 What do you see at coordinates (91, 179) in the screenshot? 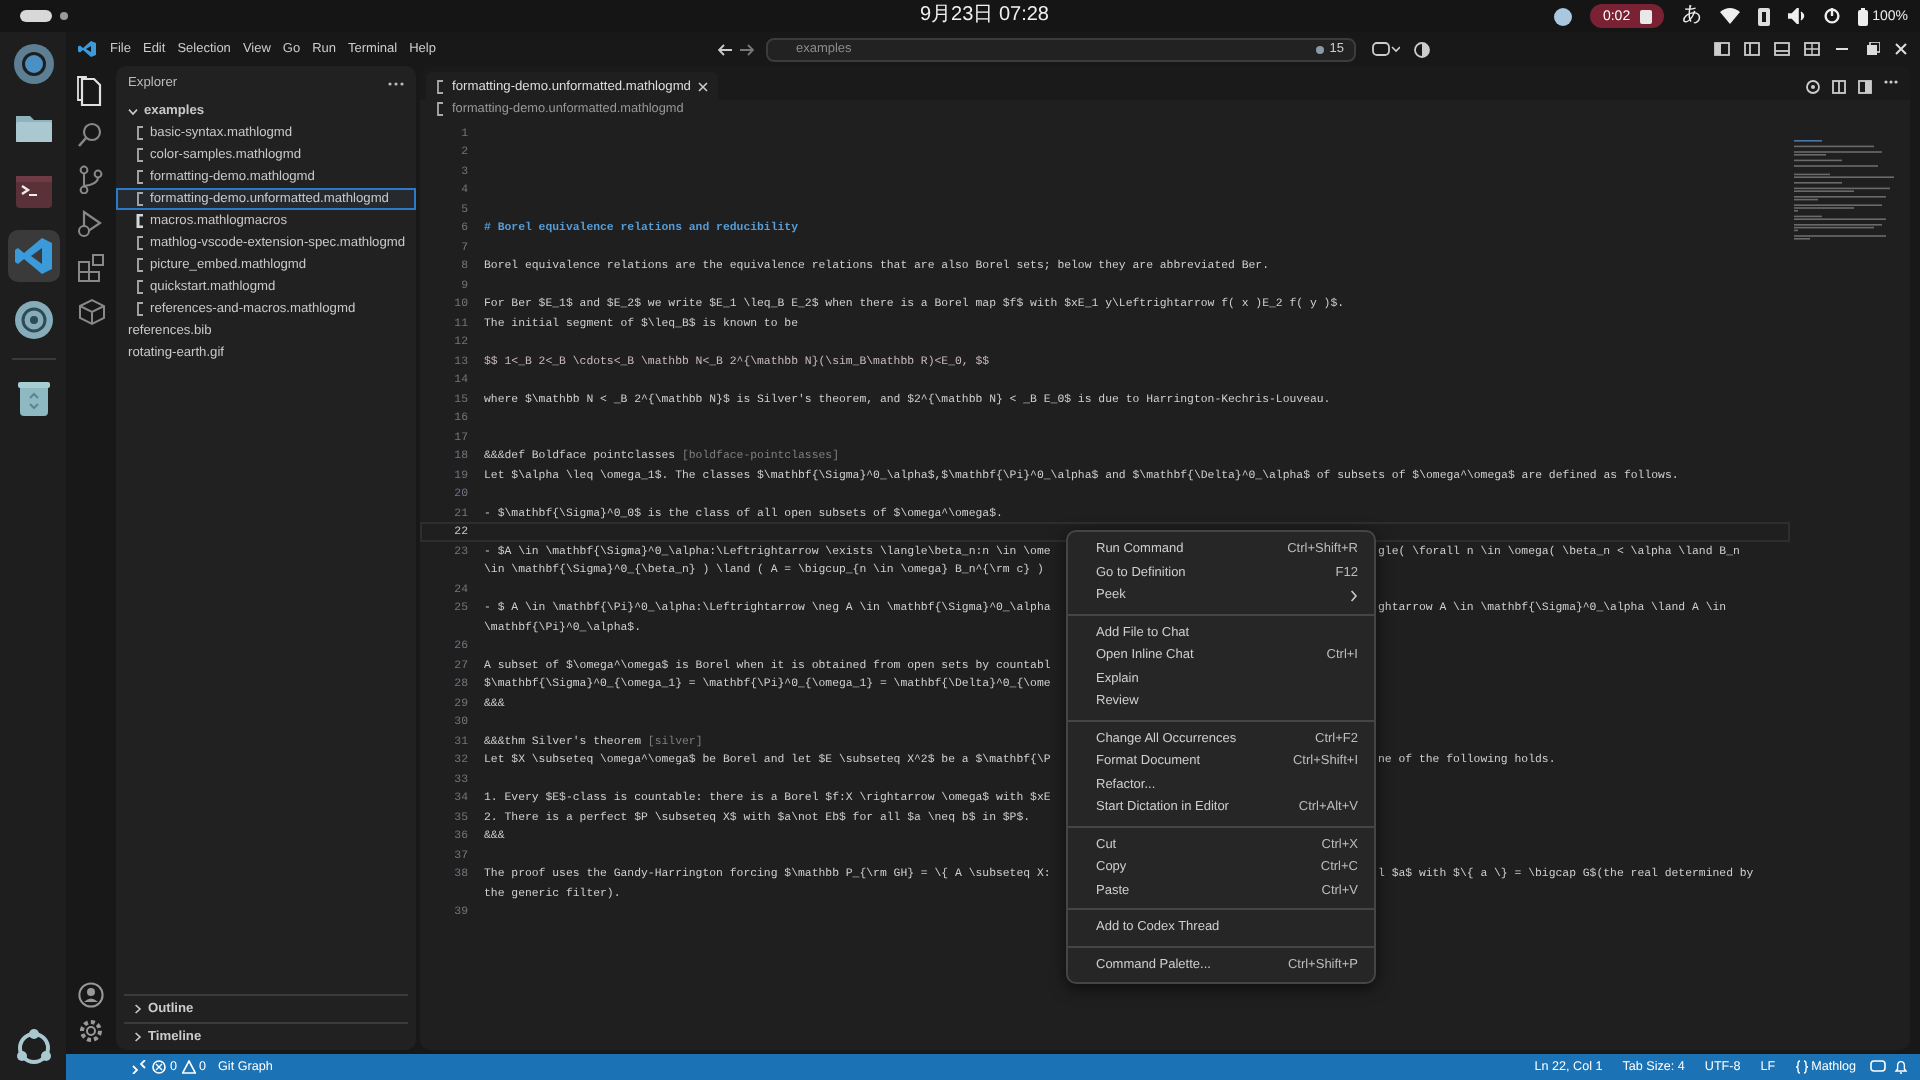
I see `branch-icon` at bounding box center [91, 179].